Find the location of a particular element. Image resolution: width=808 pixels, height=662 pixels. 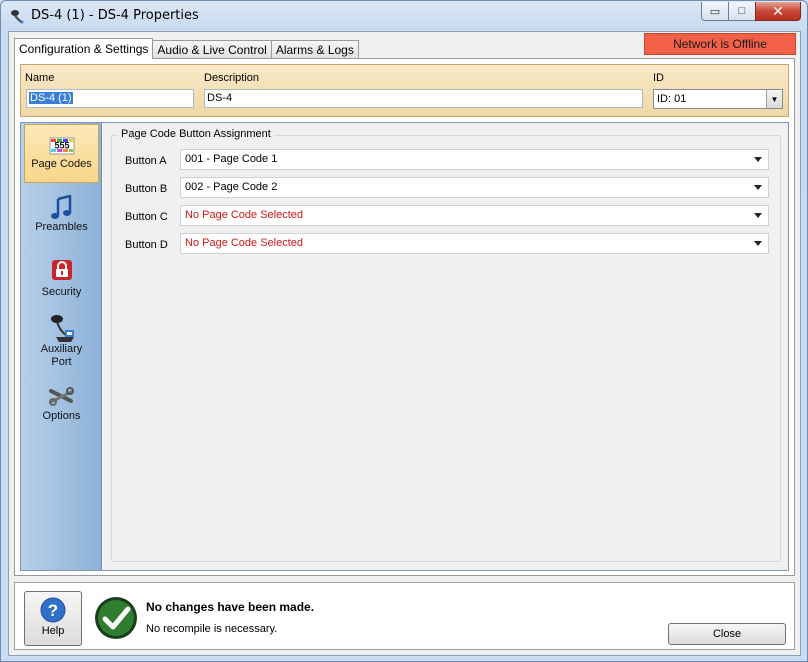

minimize-button: ▭ is located at coordinates (714, 11).